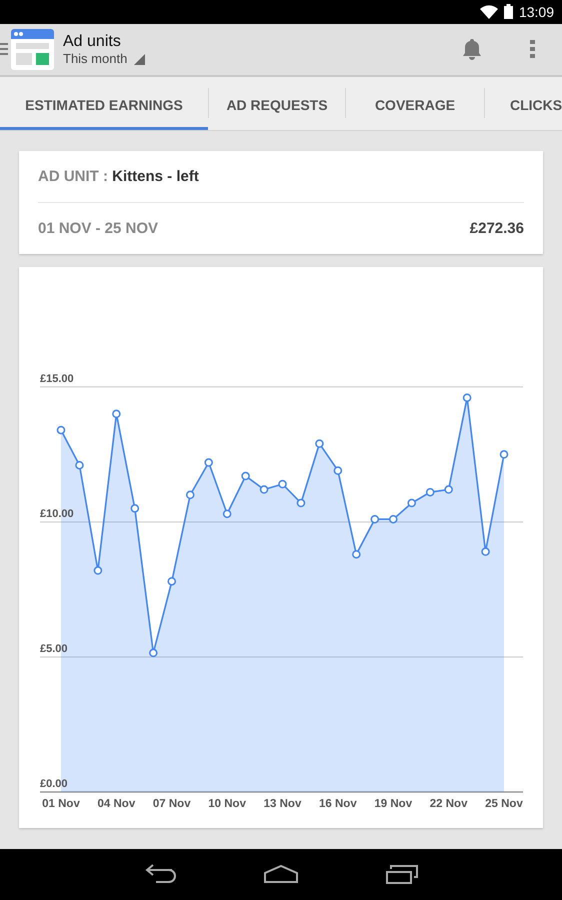 Image resolution: width=562 pixels, height=900 pixels. What do you see at coordinates (54, 784) in the screenshot?
I see `y-axis-label: £0.00` at bounding box center [54, 784].